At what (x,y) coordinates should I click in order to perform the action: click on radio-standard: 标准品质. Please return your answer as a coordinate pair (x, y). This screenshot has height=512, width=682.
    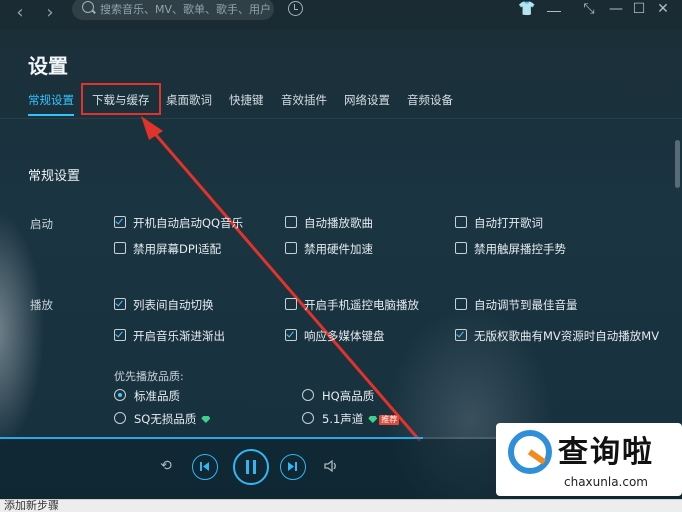
    Looking at the image, I should click on (147, 396).